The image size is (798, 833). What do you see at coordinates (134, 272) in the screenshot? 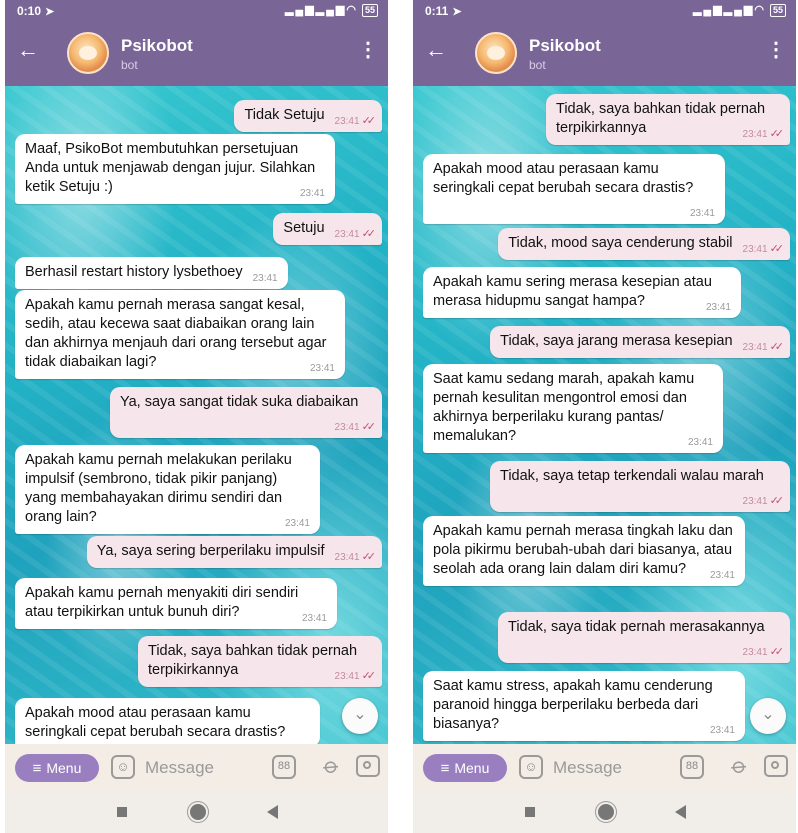
I see `message-text: Berhasil restart history lysbethoey` at bounding box center [134, 272].